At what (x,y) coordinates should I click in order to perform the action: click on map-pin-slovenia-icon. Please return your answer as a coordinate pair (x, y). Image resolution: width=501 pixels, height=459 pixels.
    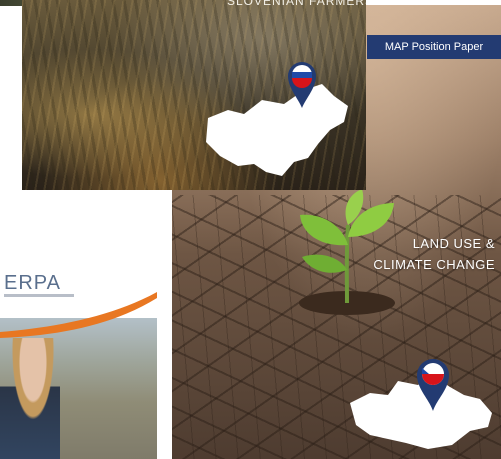
    Looking at the image, I should click on (302, 85).